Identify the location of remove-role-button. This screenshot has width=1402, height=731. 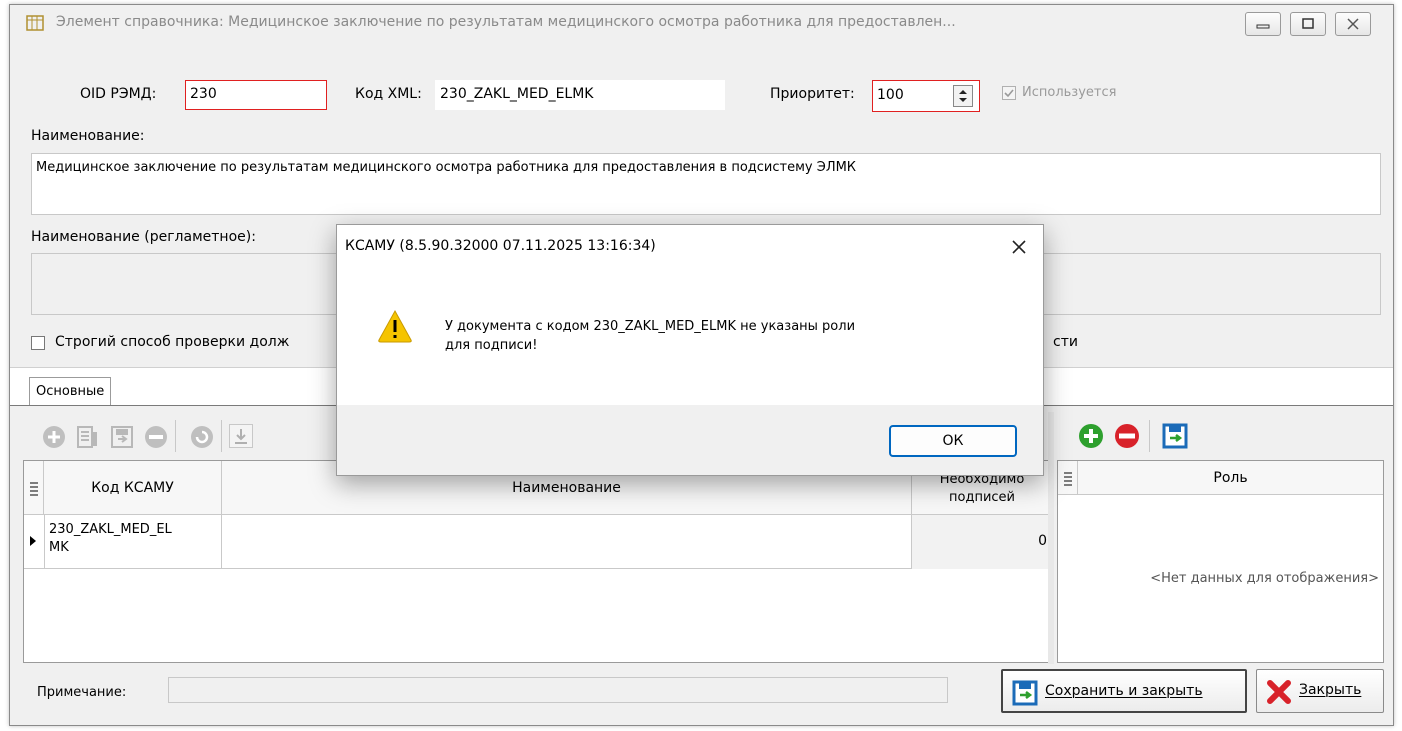
(1127, 438).